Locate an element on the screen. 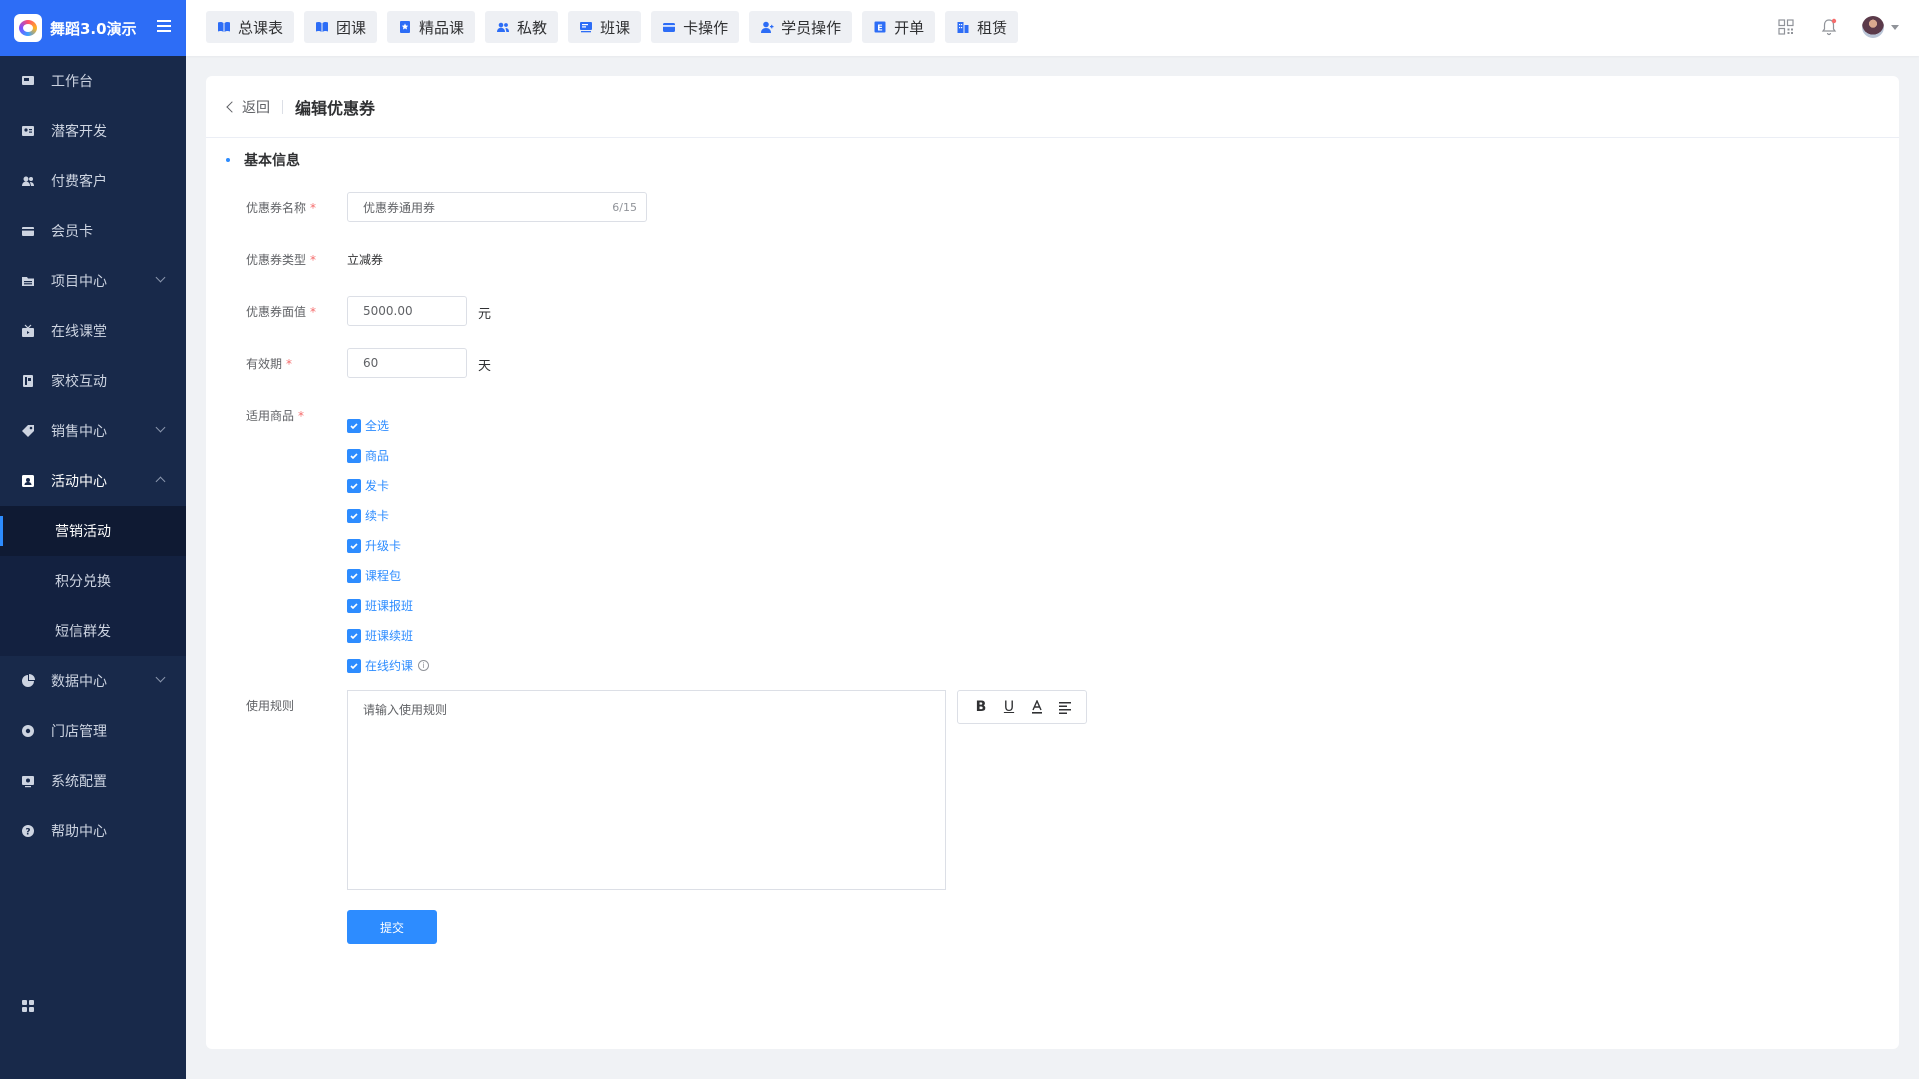 Image resolution: width=1919 pixels, height=1079 pixels. checkbox-label: 班课续班 is located at coordinates (389, 636).